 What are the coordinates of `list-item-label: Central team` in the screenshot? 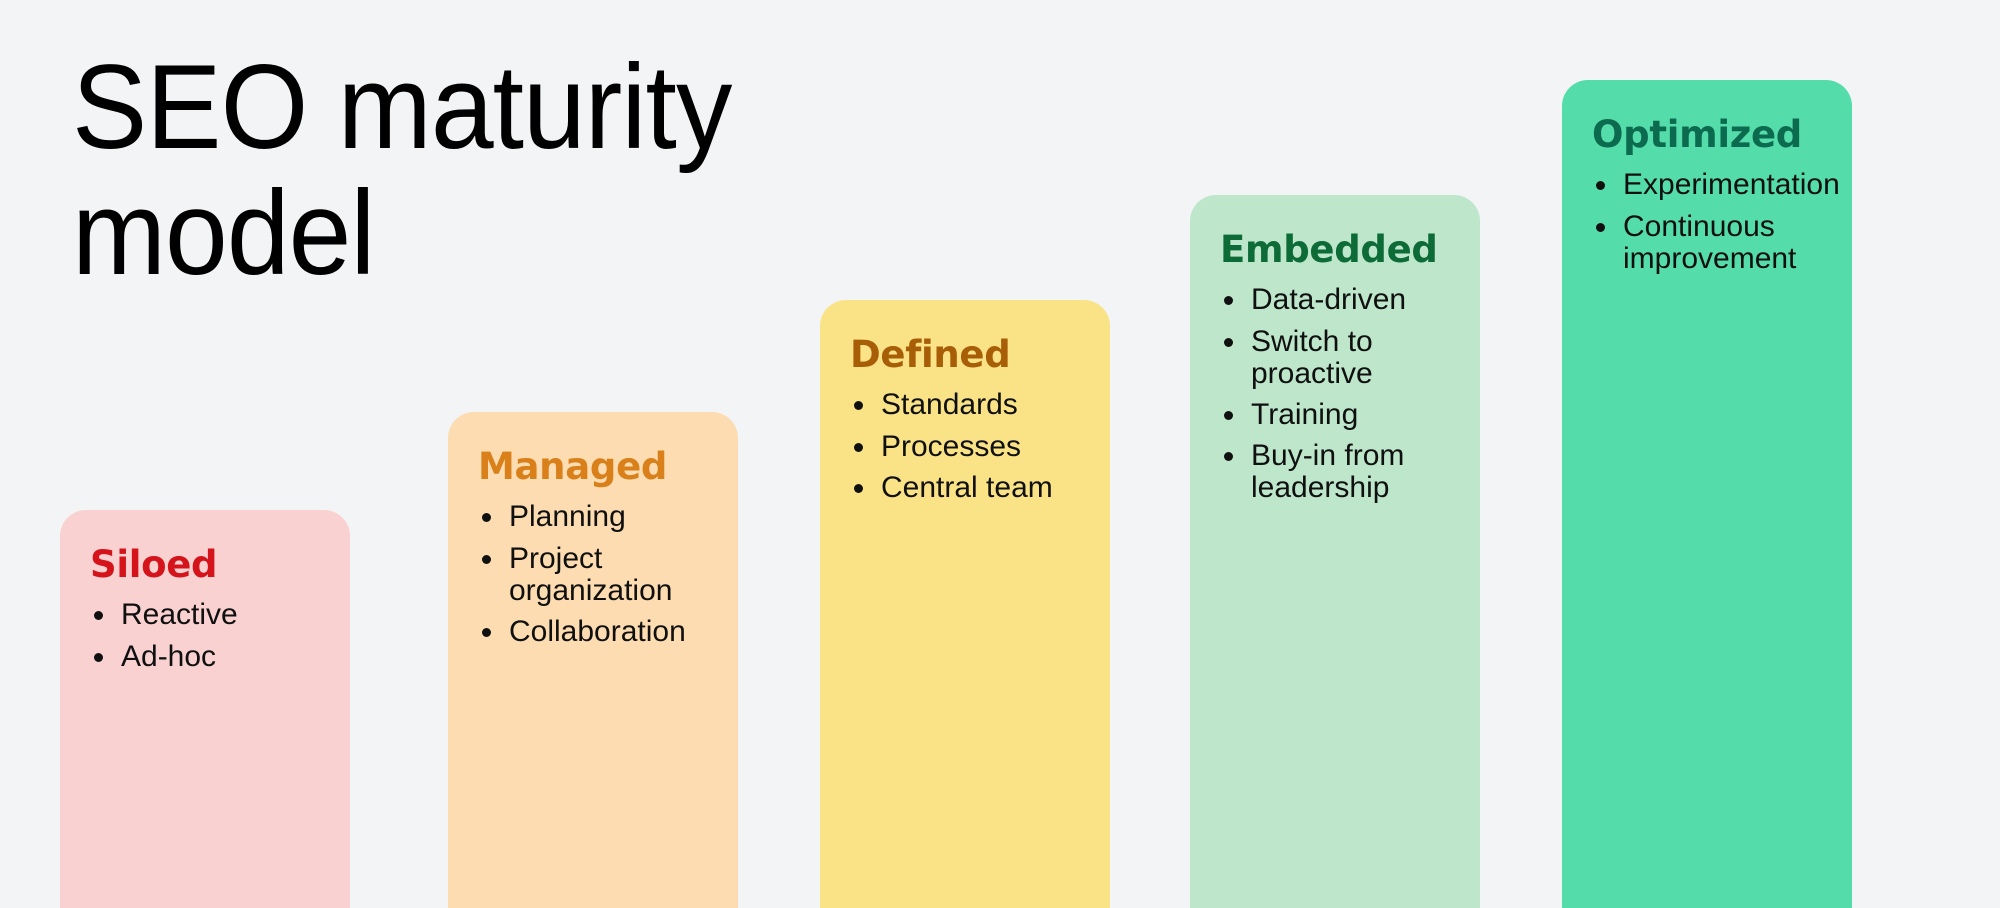 It's located at (967, 487).